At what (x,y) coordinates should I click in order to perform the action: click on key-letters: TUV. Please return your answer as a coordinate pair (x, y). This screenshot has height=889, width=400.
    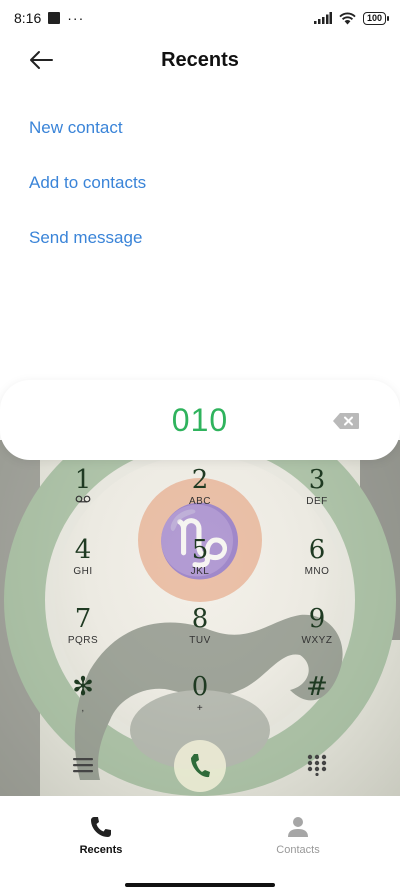
    Looking at the image, I should click on (200, 640).